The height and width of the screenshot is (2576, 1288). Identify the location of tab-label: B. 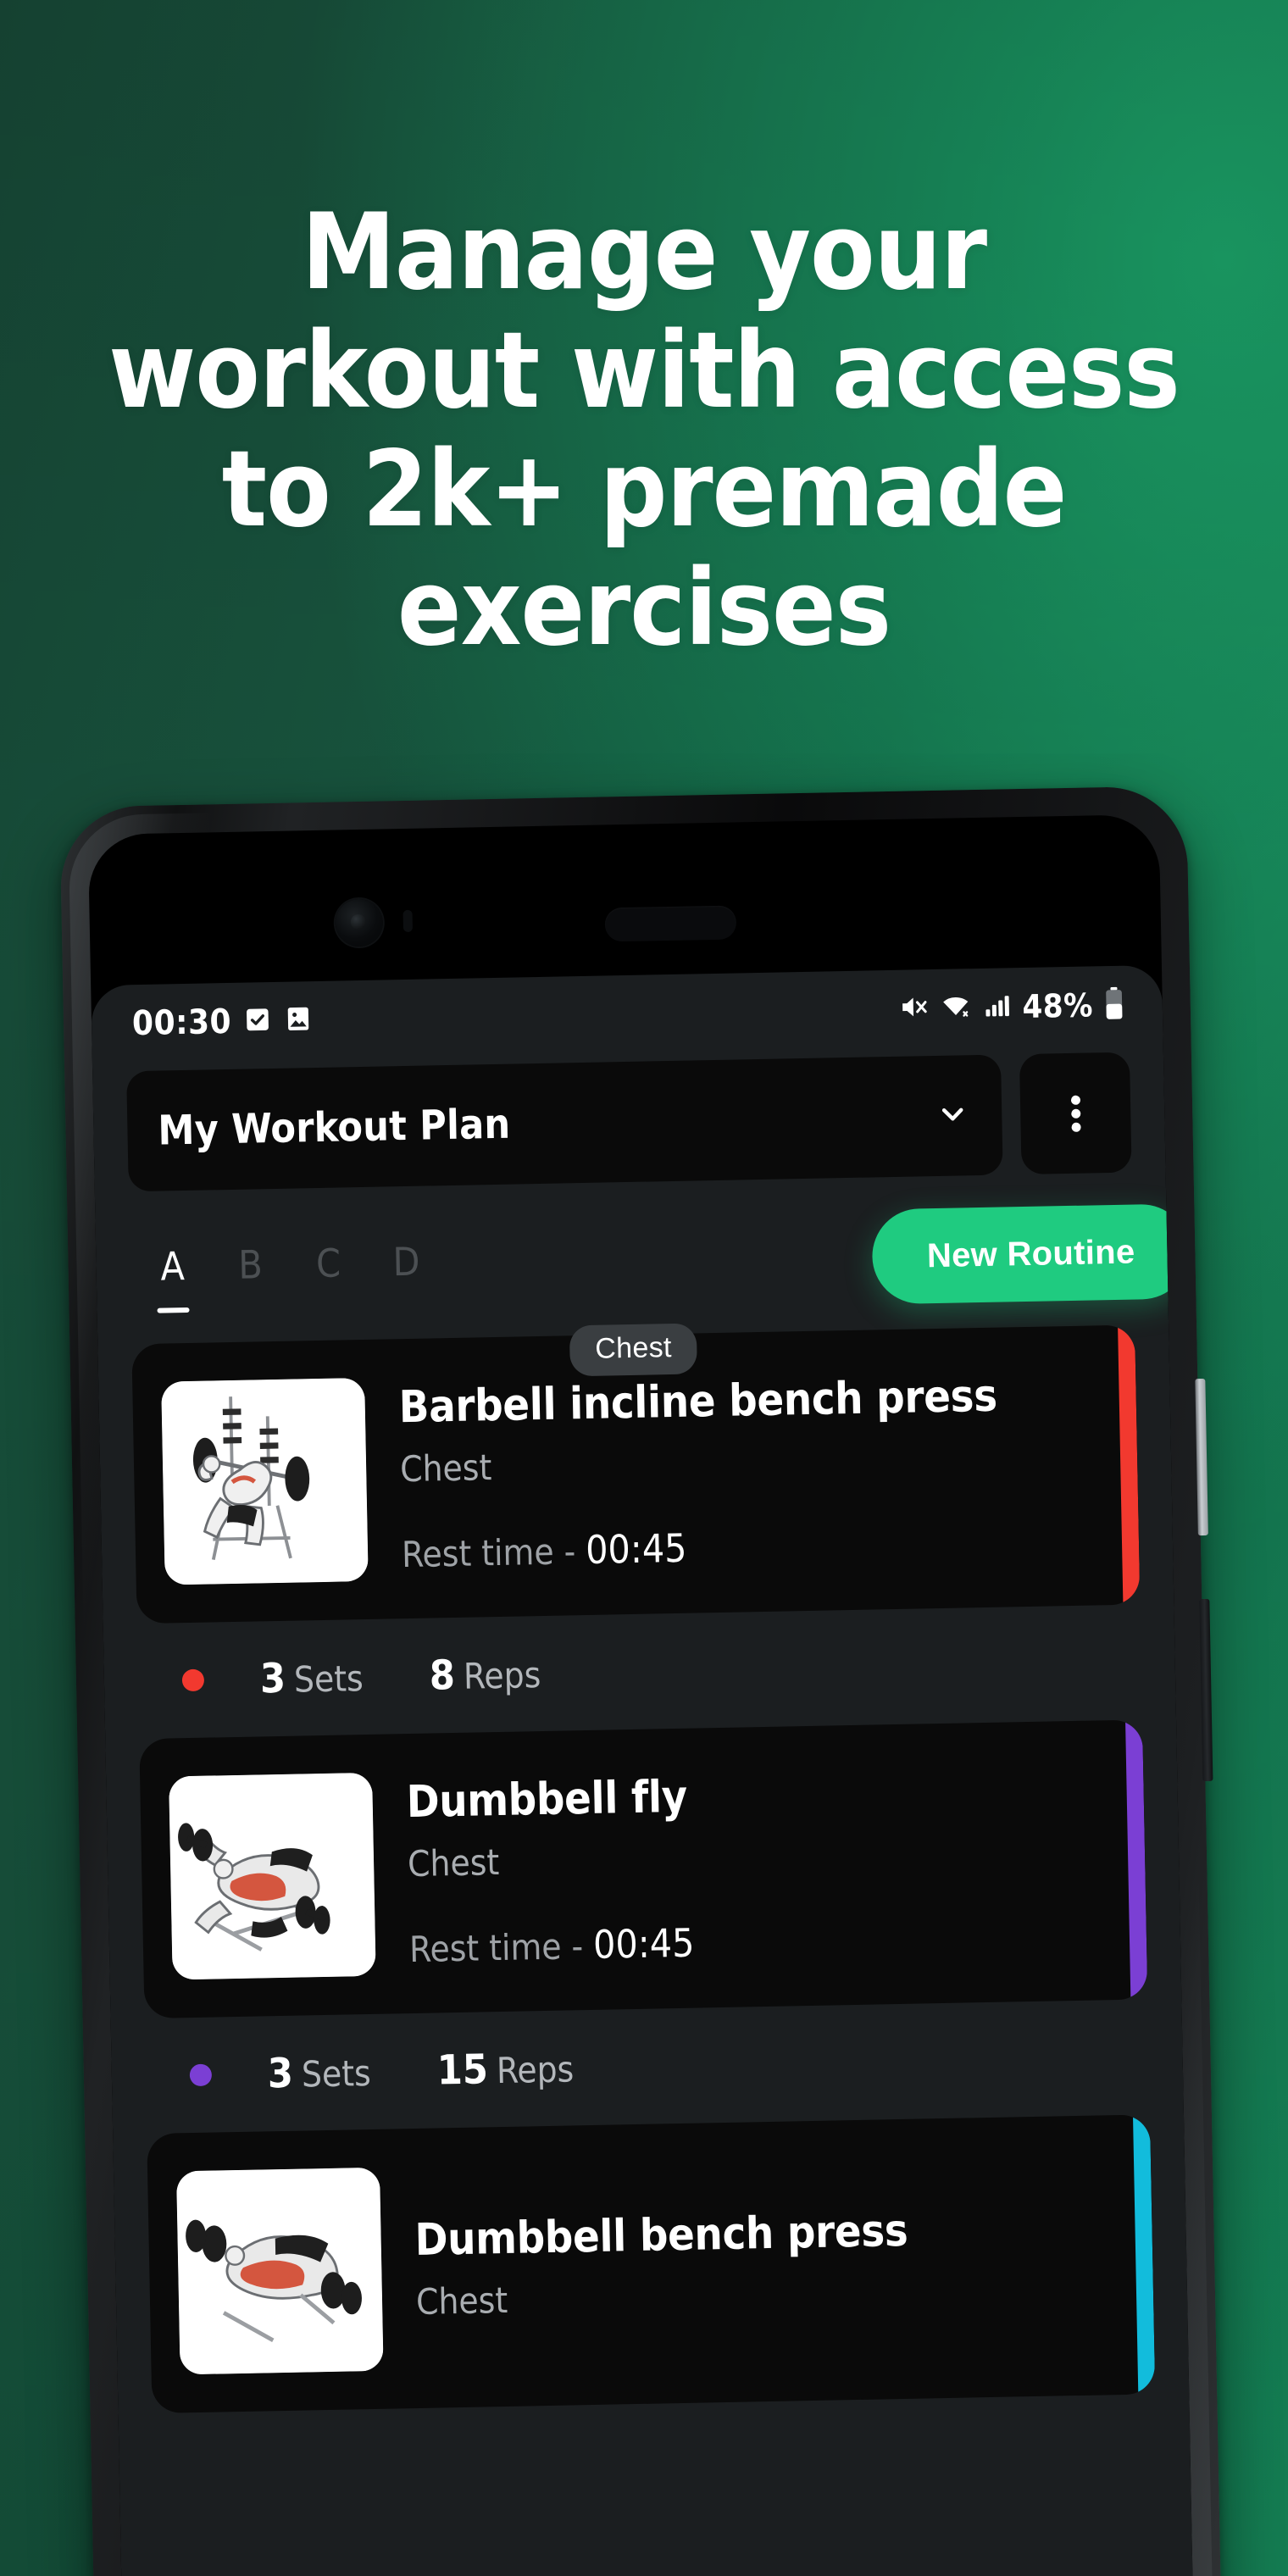
(250, 1264).